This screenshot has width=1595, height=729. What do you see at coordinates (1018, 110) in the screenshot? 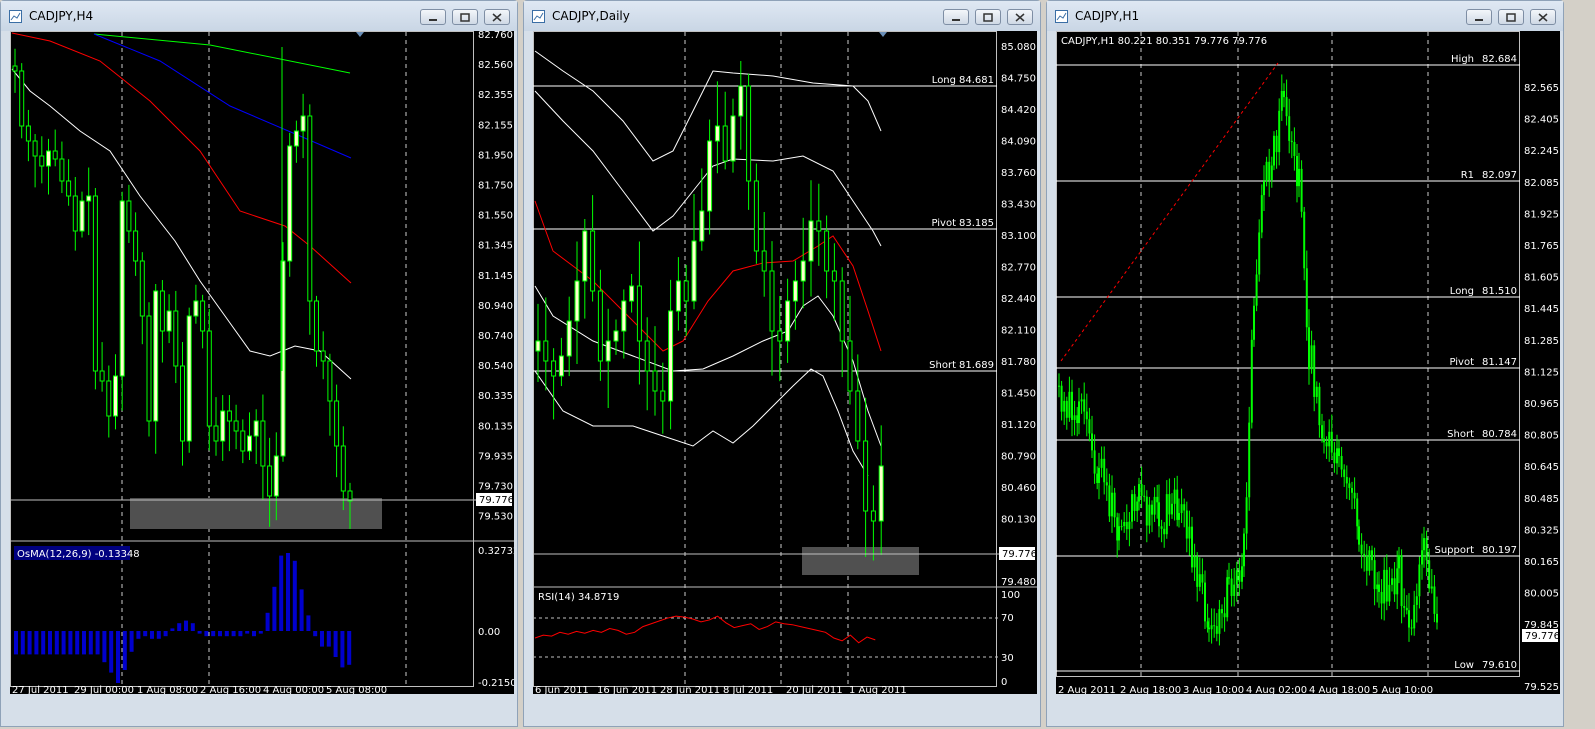
I see `price-axis-tick: 84.420` at bounding box center [1018, 110].